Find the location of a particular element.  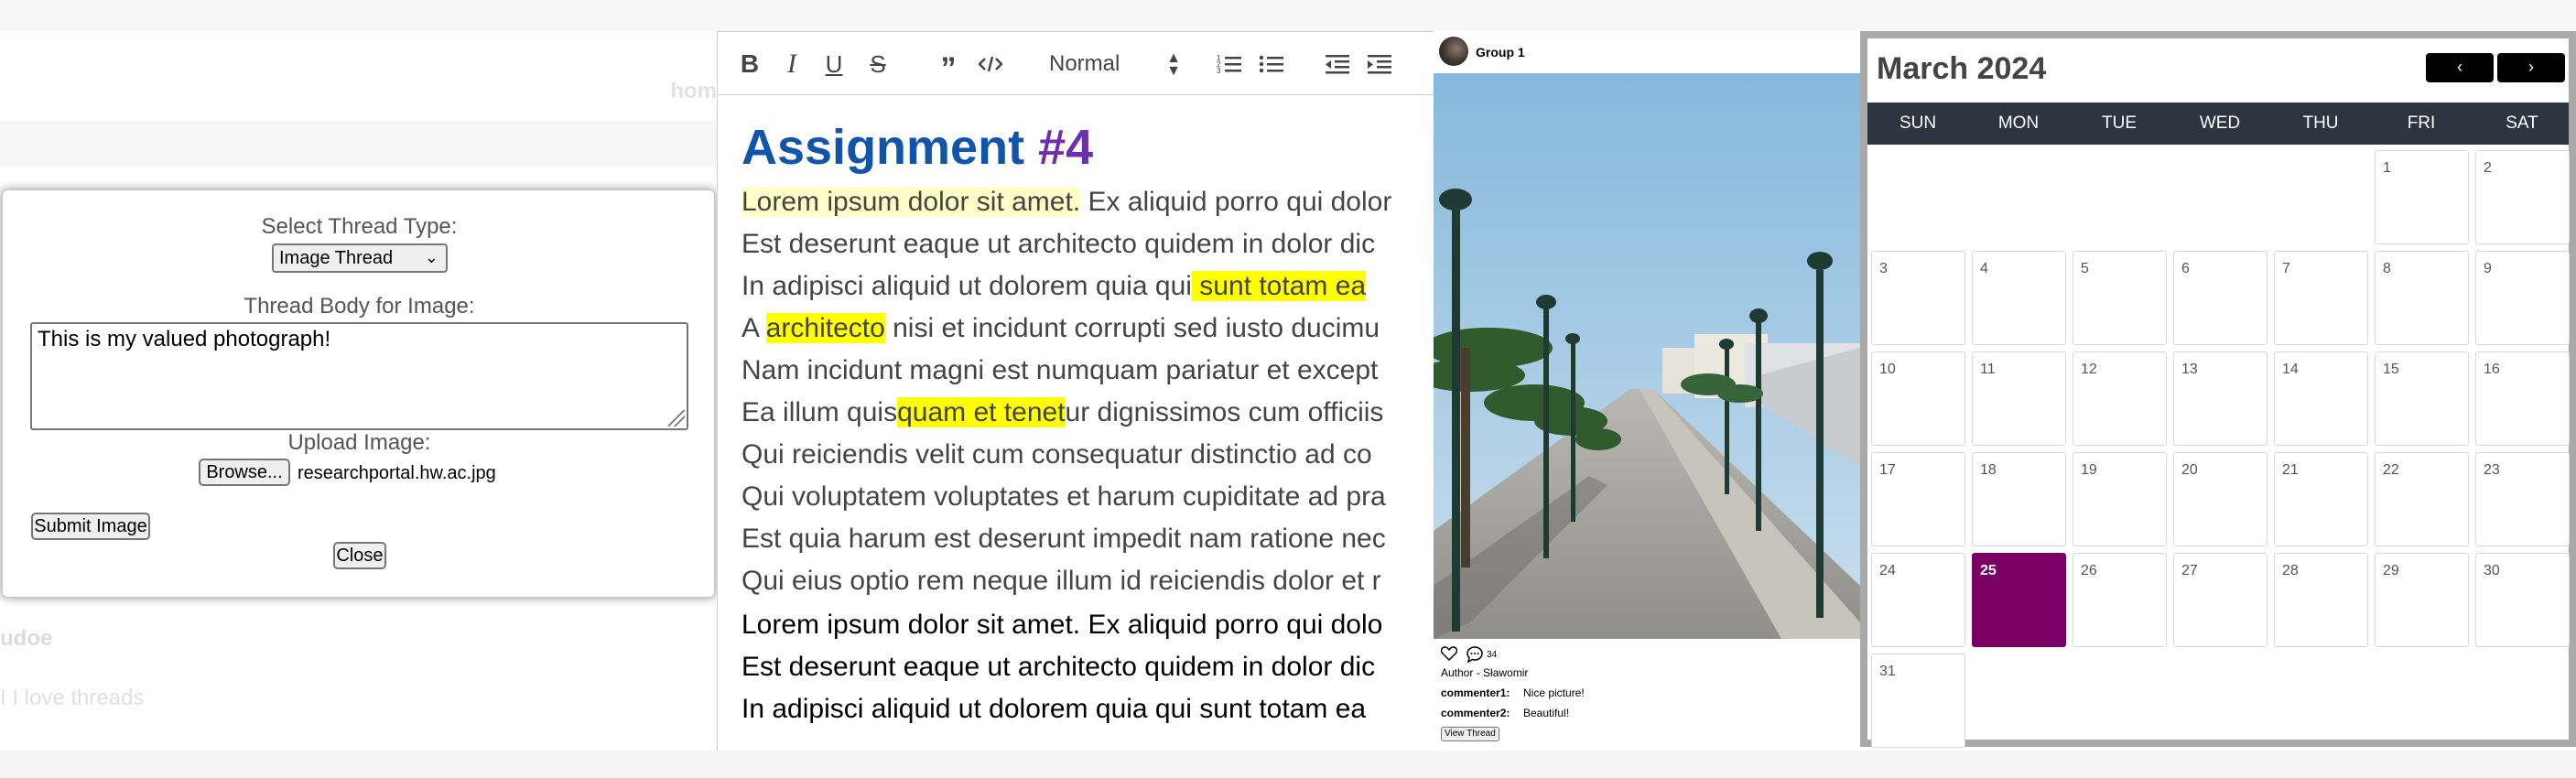

ordered-list-icon: 123 is located at coordinates (1230, 64).